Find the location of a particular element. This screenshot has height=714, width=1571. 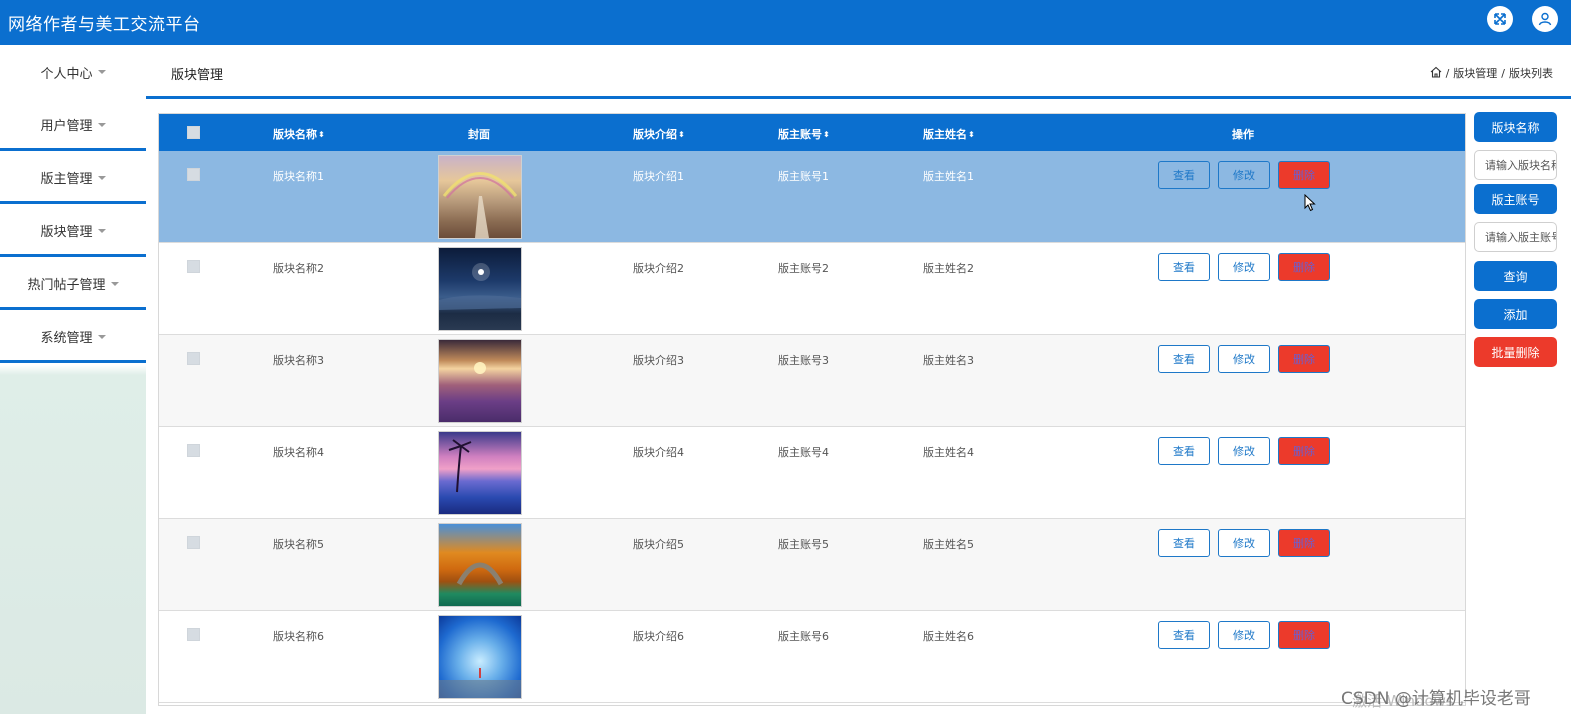

cell-account: 版主账号5 is located at coordinates (803, 544).